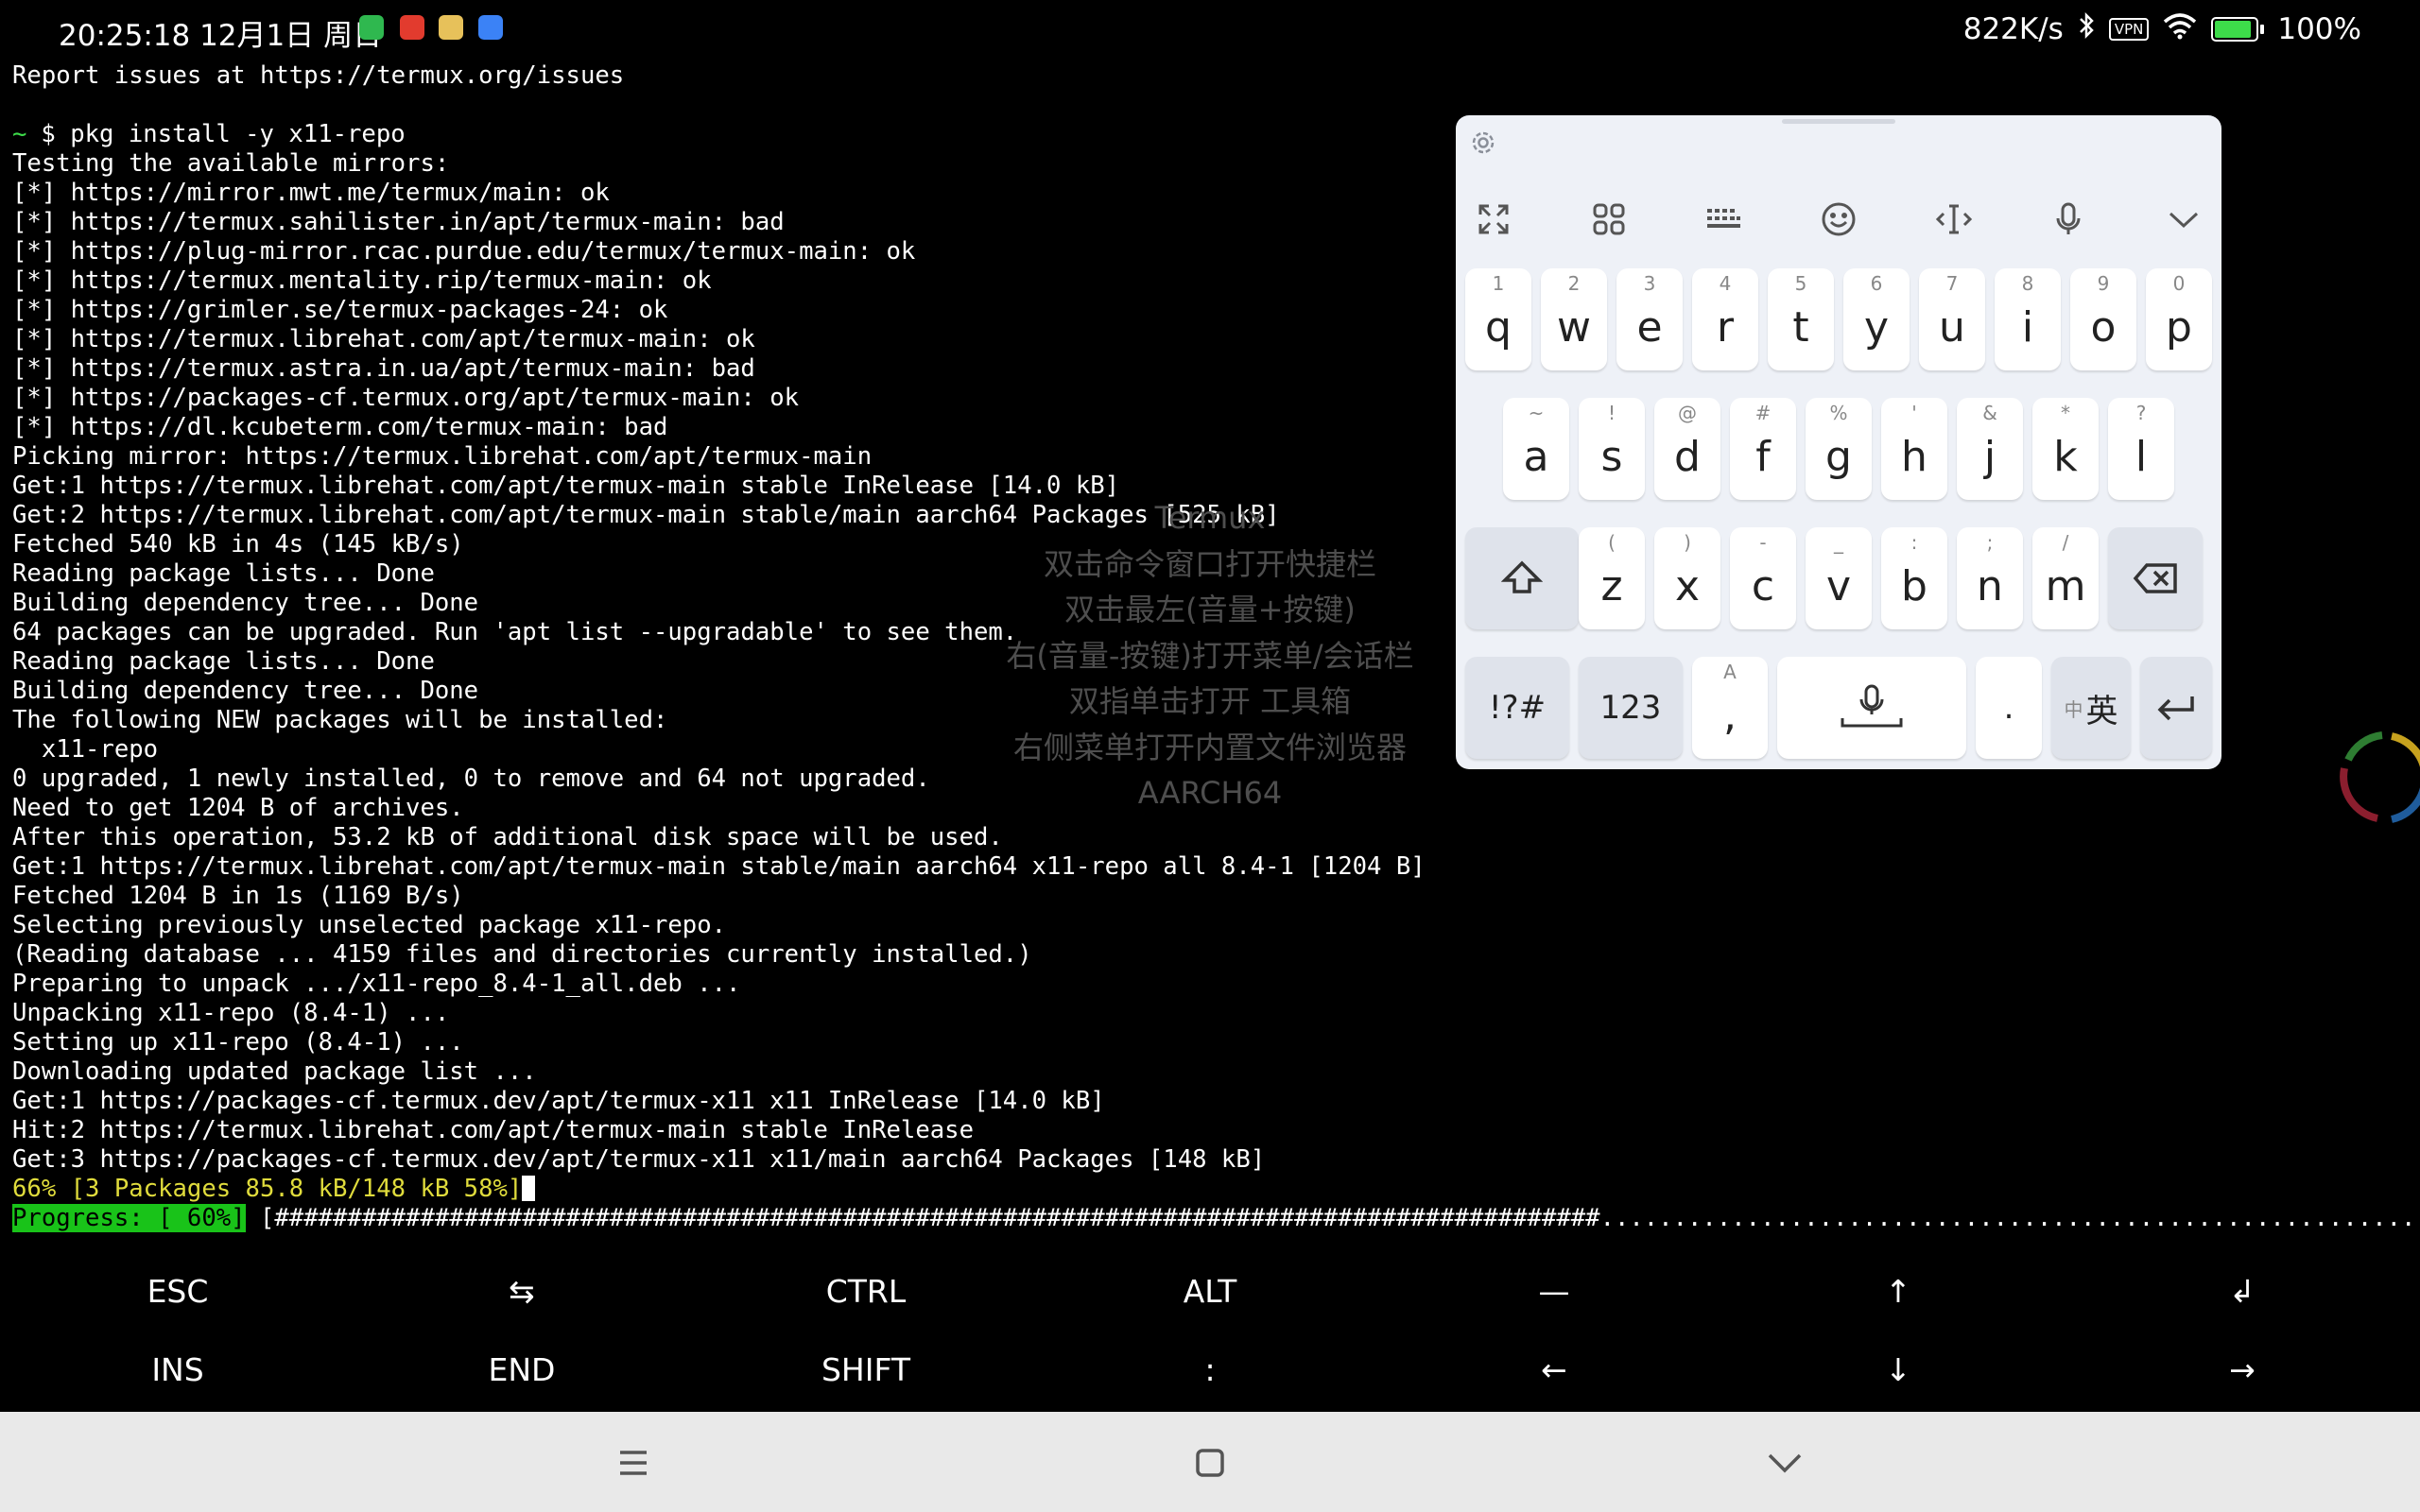 The image size is (2420, 1512). What do you see at coordinates (1784, 1463) in the screenshot?
I see `back-chevron-icon` at bounding box center [1784, 1463].